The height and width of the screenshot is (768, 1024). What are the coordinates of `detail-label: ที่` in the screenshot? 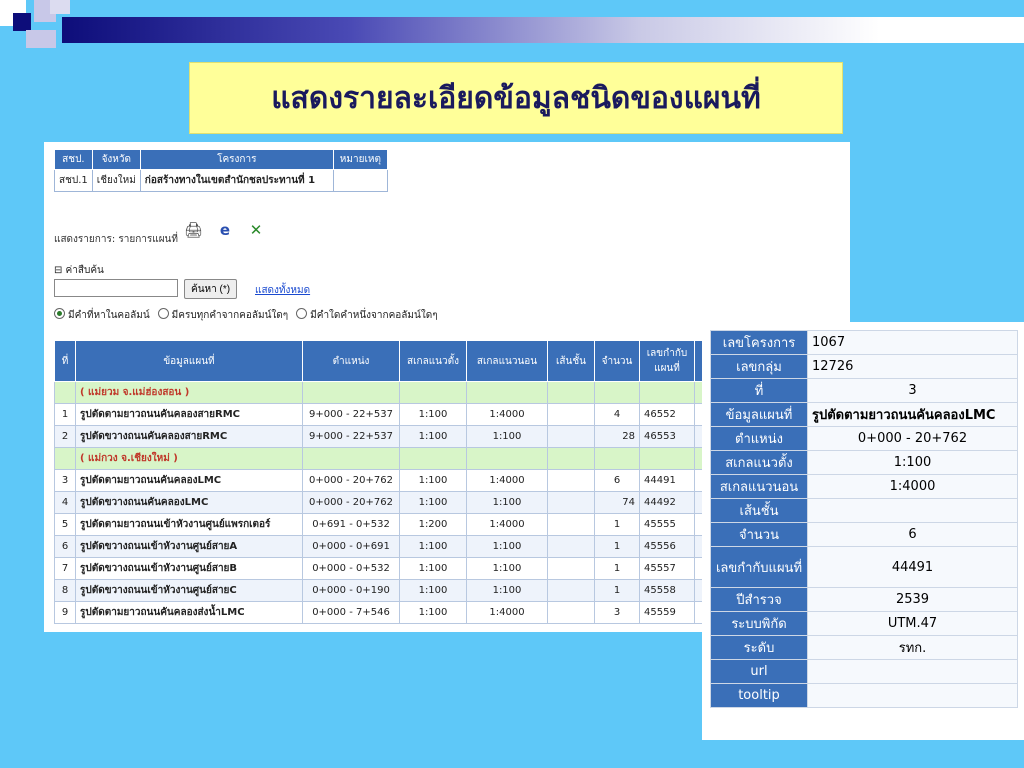 It's located at (759, 390).